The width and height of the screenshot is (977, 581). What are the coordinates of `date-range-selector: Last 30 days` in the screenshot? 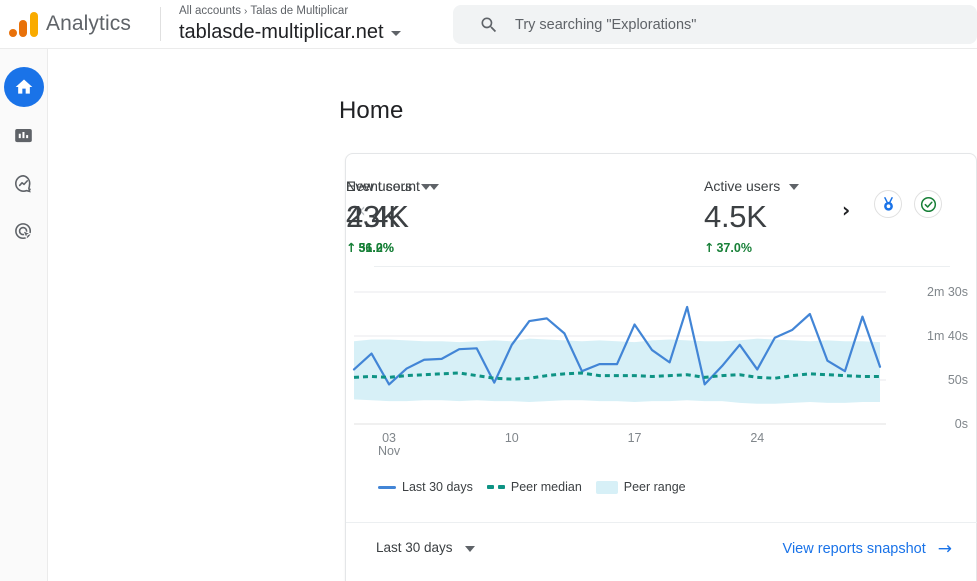 It's located at (425, 547).